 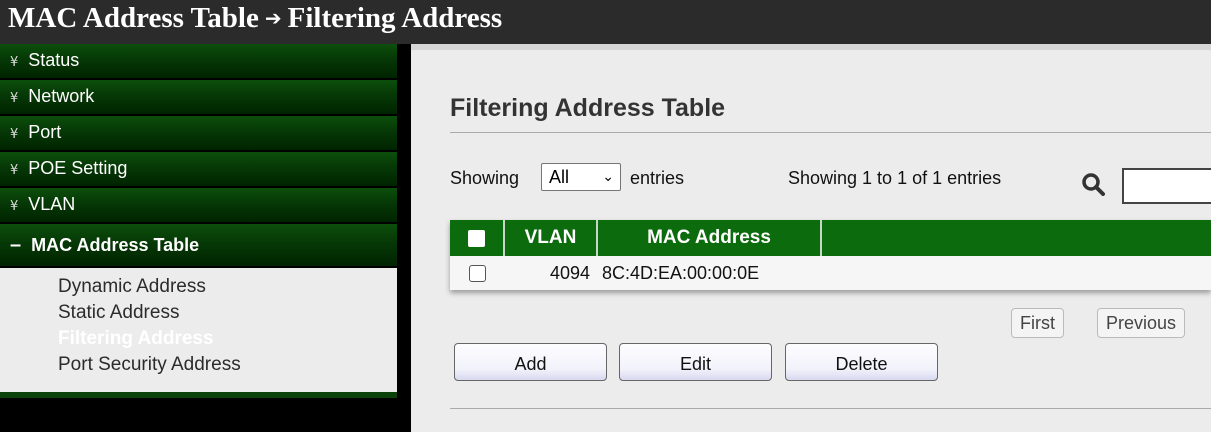 What do you see at coordinates (1166, 186) in the screenshot?
I see `search-input` at bounding box center [1166, 186].